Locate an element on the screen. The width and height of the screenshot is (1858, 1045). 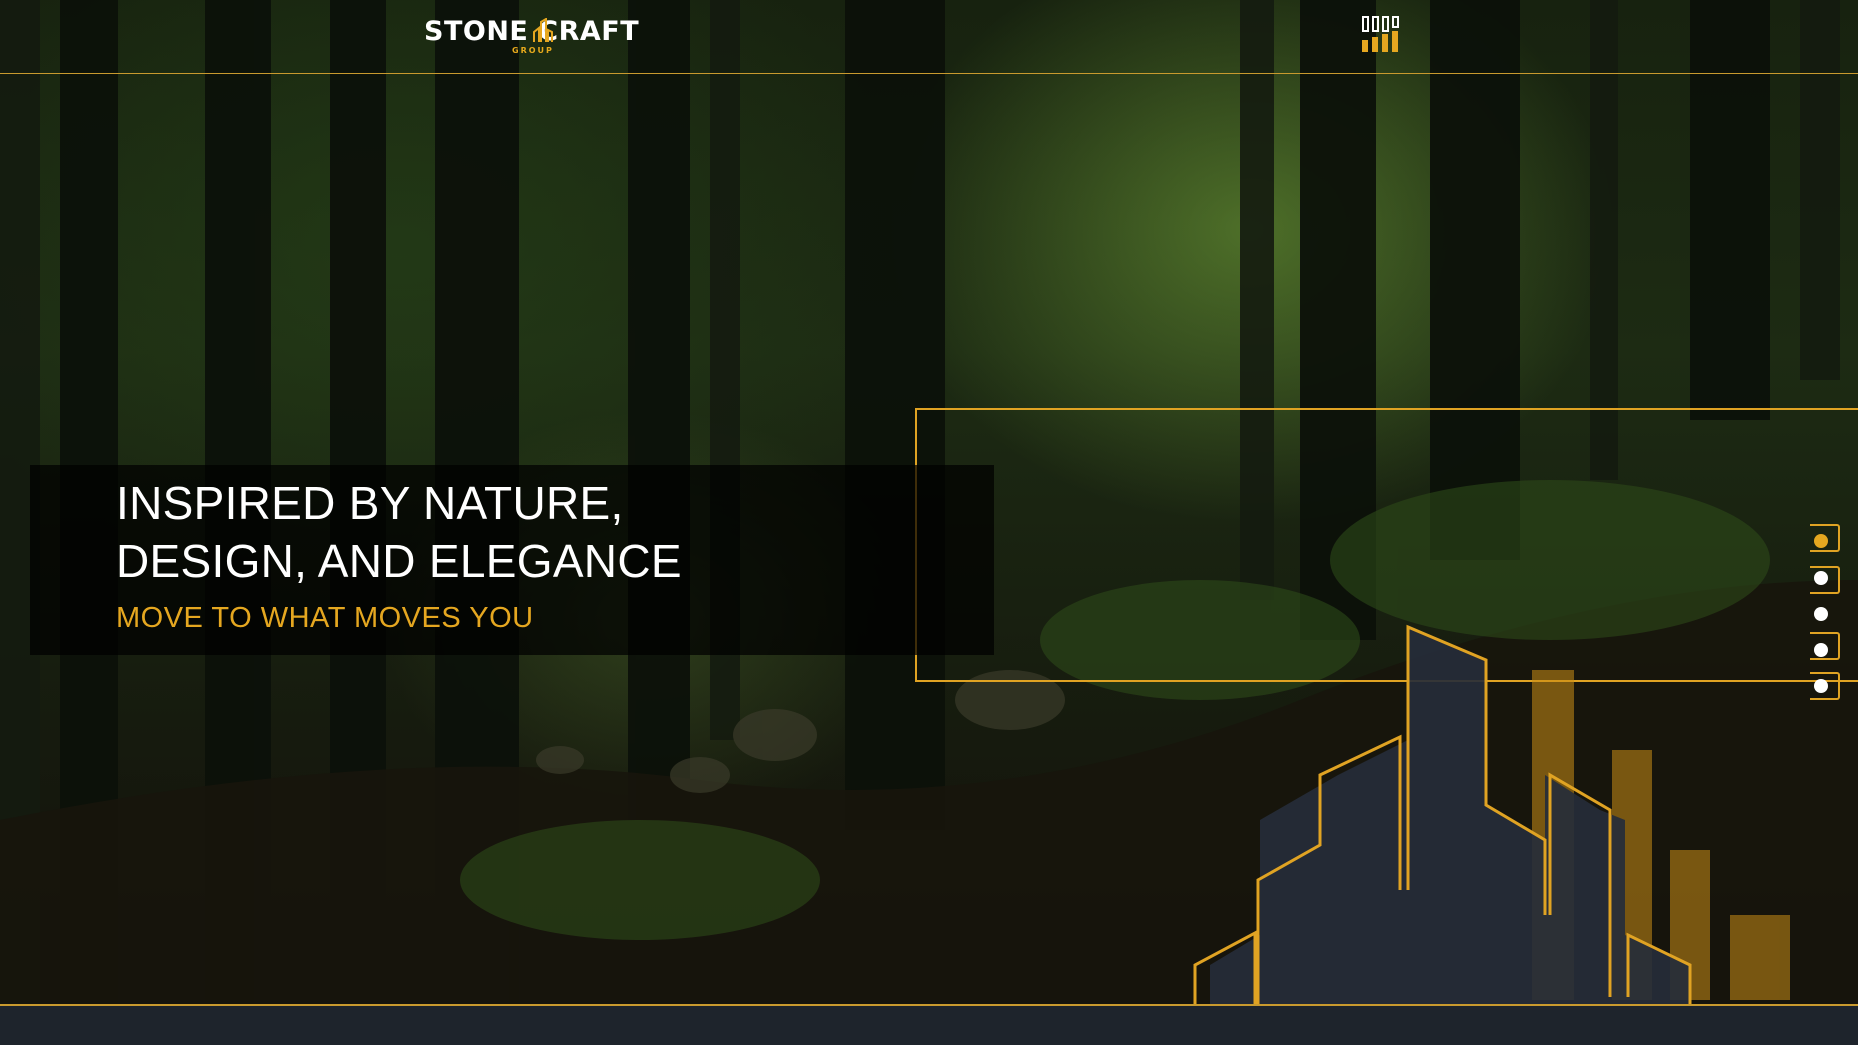
logo-building-icon is located at coordinates (543, 30).